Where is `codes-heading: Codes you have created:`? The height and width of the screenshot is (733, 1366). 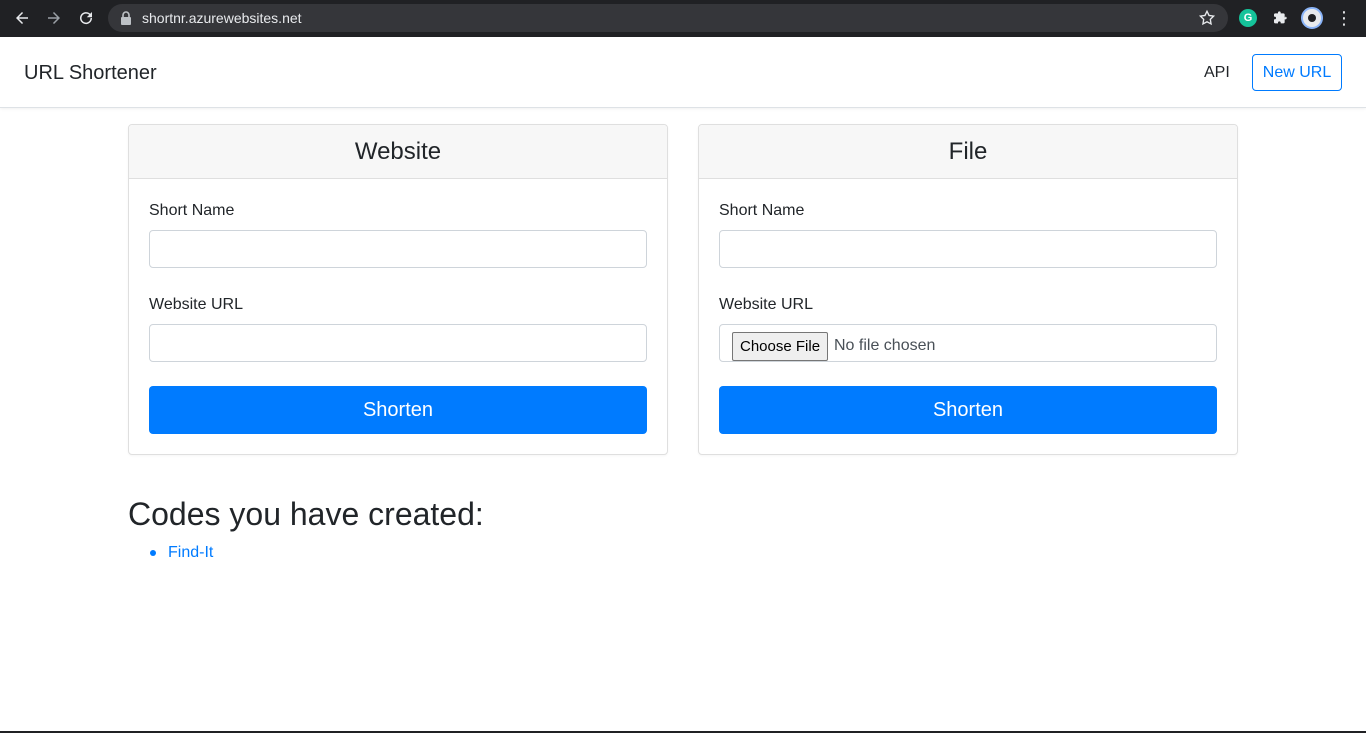 codes-heading: Codes you have created: is located at coordinates (306, 514).